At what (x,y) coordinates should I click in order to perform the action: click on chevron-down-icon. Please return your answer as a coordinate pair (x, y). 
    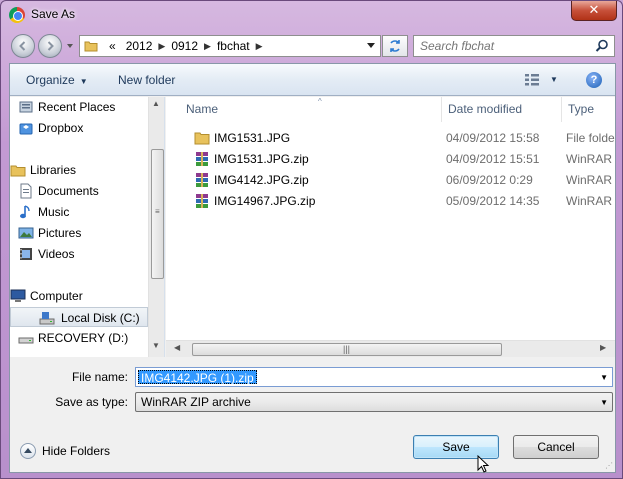
    Looking at the image, I should click on (371, 46).